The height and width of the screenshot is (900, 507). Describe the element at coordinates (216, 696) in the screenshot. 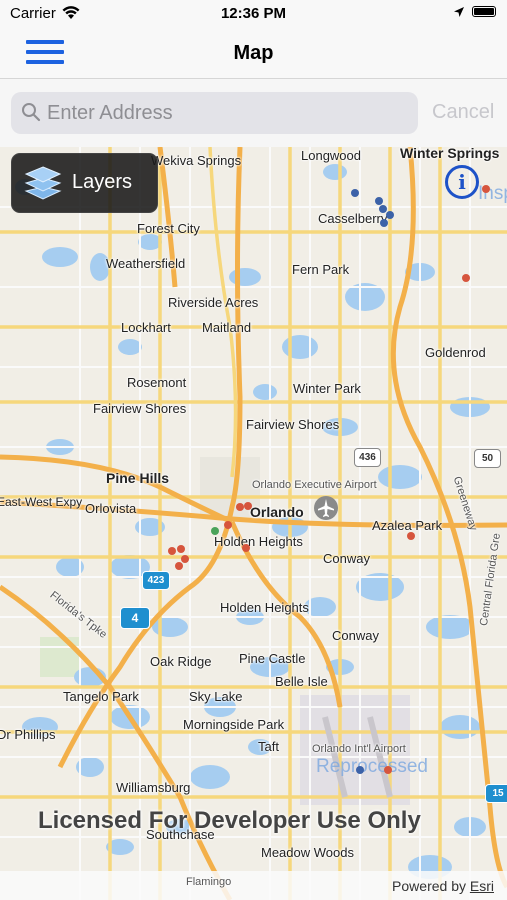

I see `map-label: Sky Lake` at that location.